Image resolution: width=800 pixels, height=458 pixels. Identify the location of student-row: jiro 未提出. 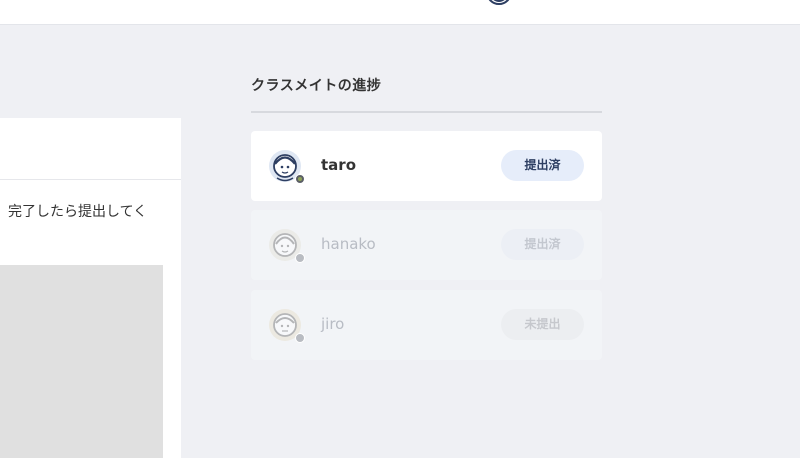
(426, 325).